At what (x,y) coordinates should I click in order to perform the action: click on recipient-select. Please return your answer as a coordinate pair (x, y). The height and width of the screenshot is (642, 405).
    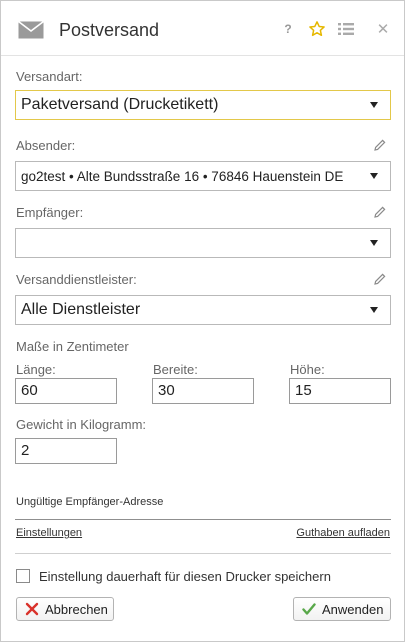
    Looking at the image, I should click on (203, 243).